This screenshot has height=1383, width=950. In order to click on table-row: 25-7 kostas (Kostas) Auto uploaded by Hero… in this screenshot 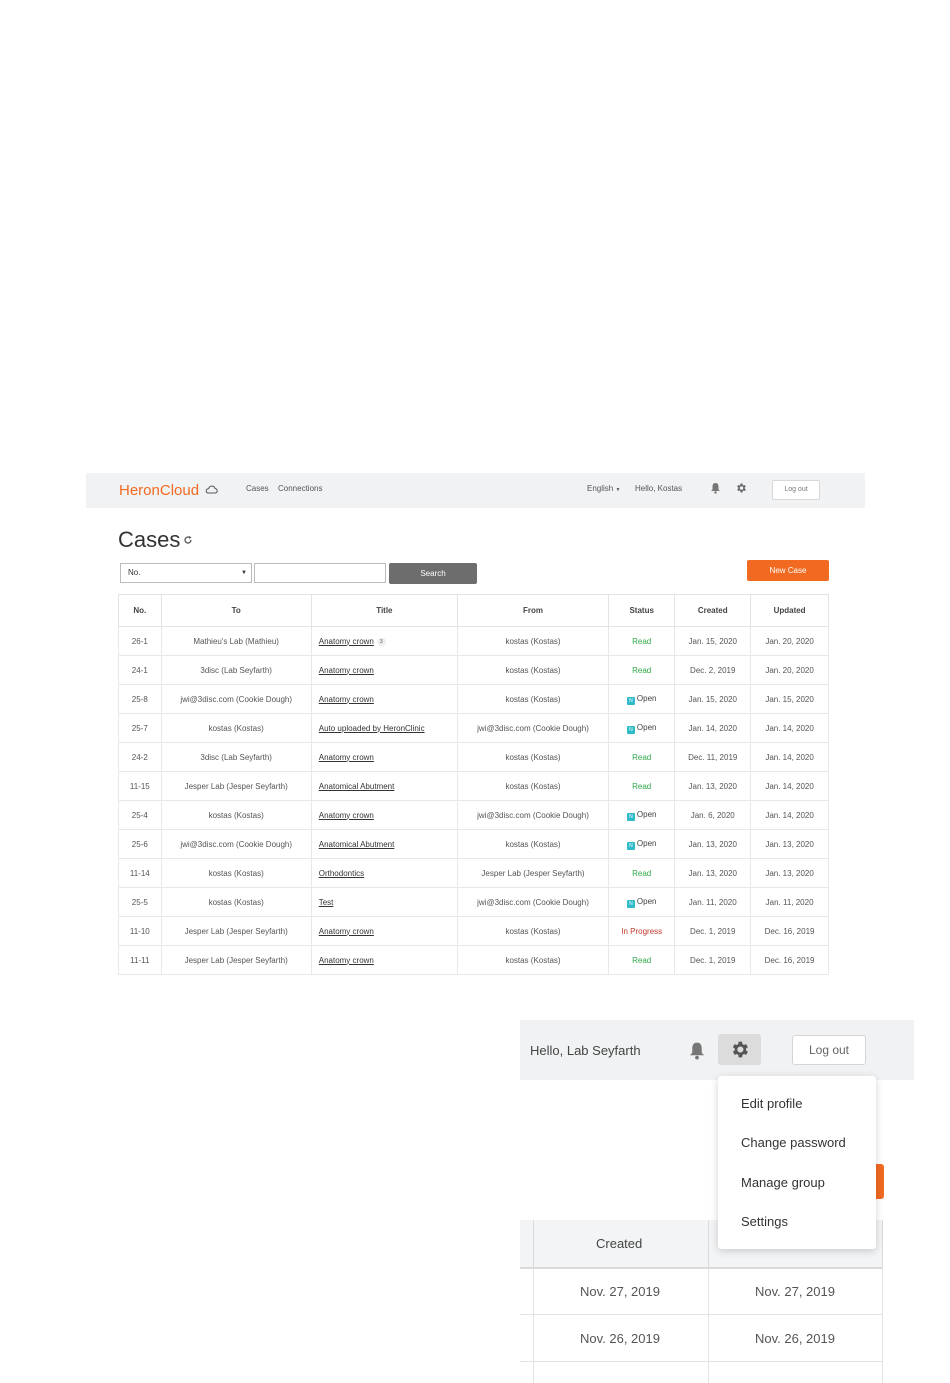, I will do `click(473, 728)`.